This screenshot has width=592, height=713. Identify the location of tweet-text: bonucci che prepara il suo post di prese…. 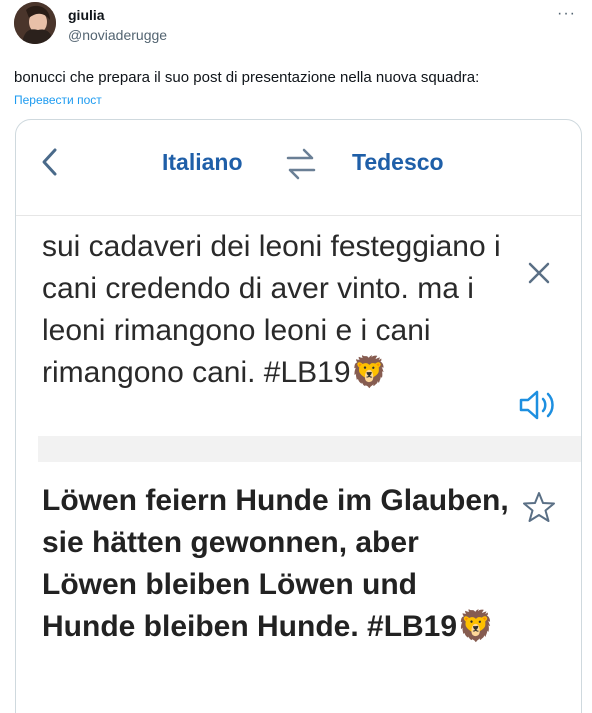
(247, 77).